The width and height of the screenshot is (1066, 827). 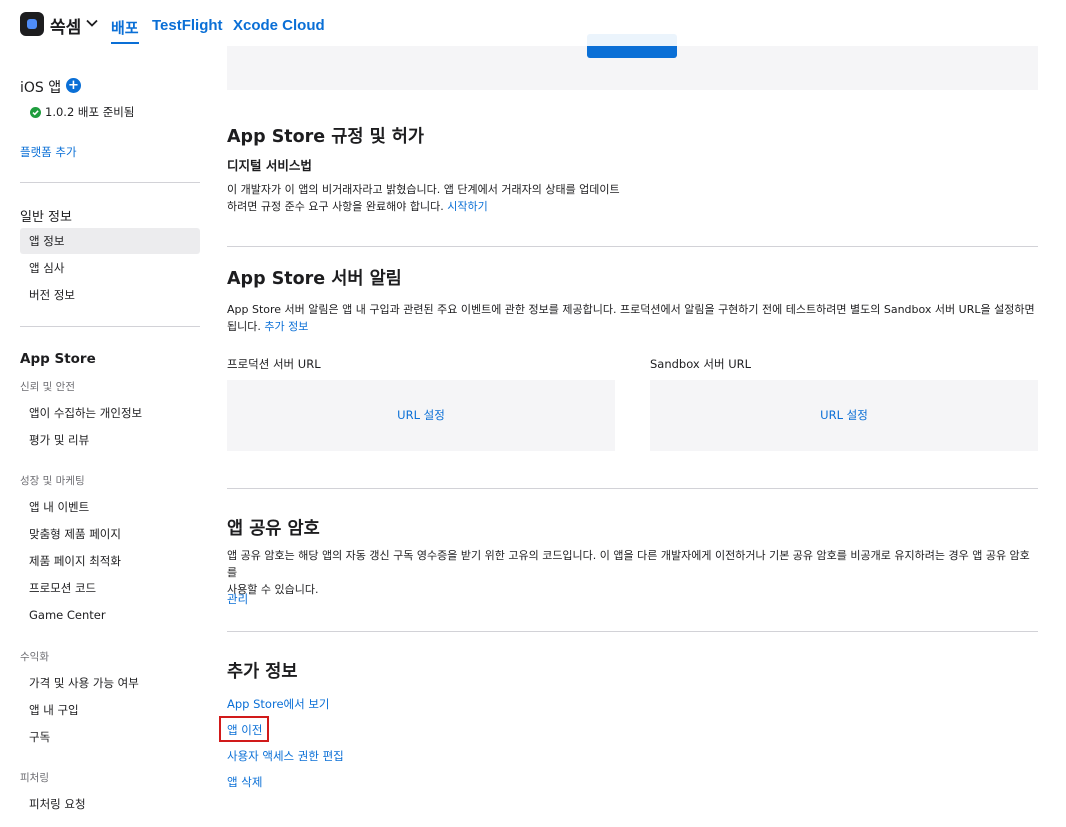 What do you see at coordinates (278, 704) in the screenshot?
I see `view-on-app-store-link: App Store에서 보기` at bounding box center [278, 704].